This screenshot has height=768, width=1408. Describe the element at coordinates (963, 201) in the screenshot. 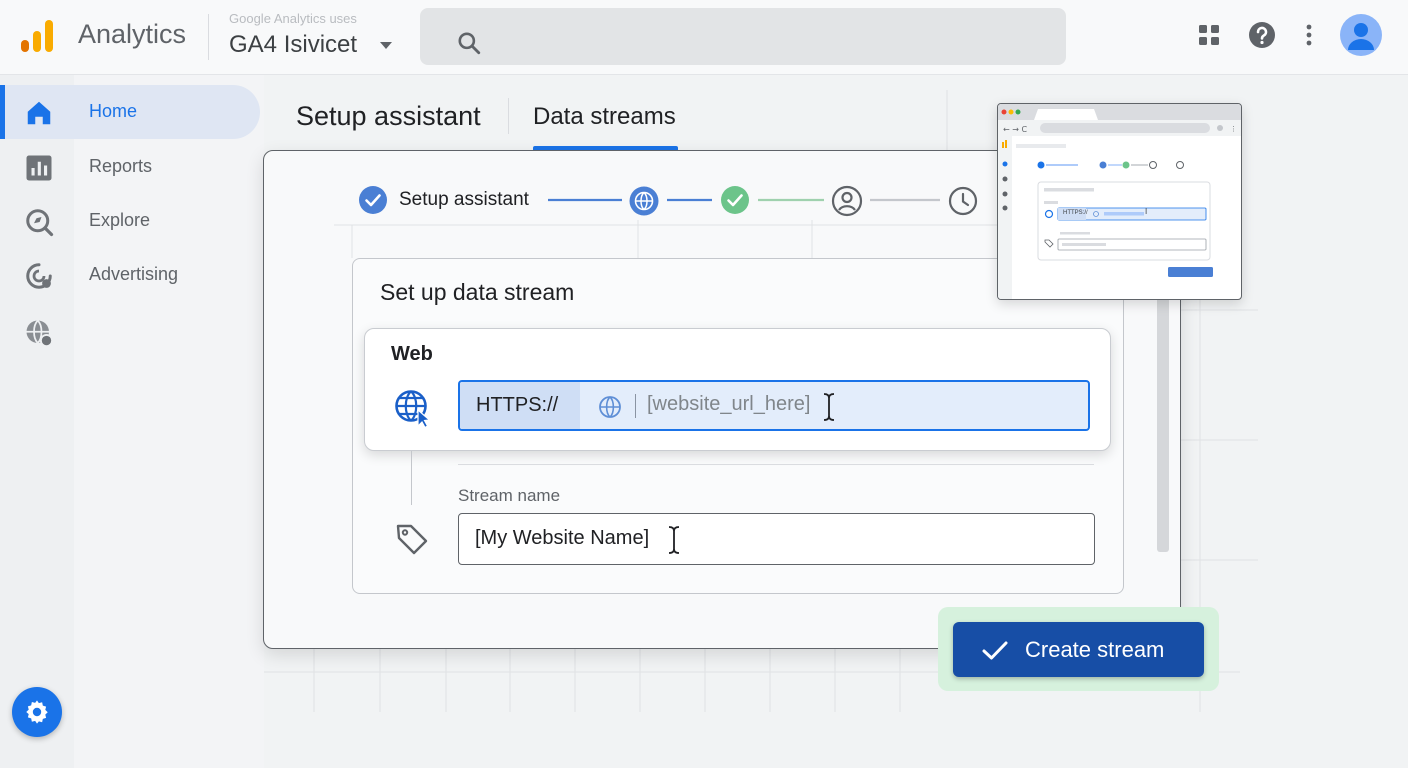

I see `step-clock-icon` at that location.